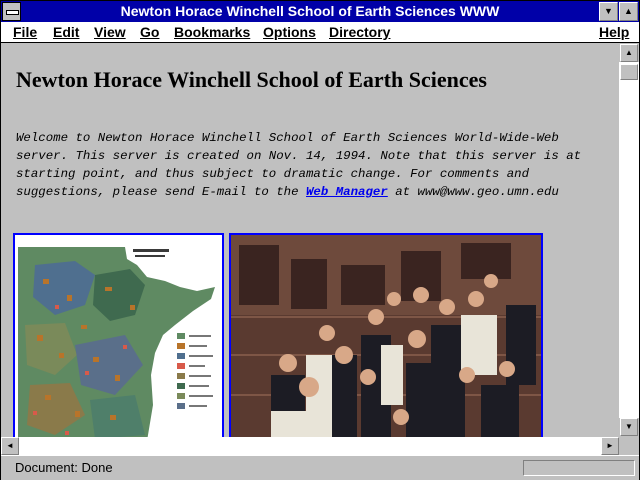 This screenshot has height=480, width=640. I want to click on menu-help: Help, so click(614, 32).